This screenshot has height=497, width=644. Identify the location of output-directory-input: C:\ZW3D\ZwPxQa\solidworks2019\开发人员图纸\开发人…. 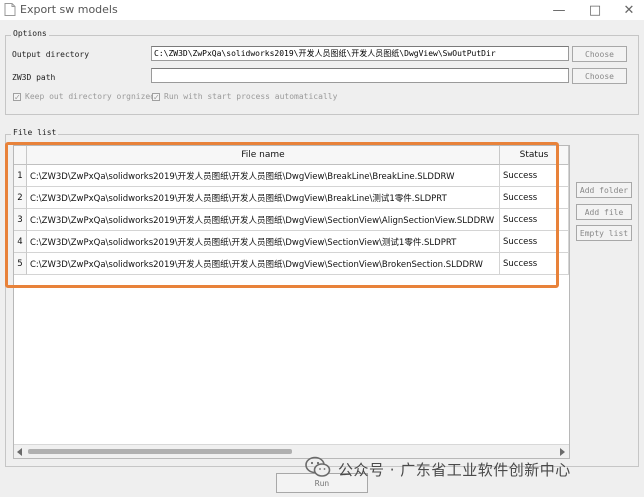
(360, 53).